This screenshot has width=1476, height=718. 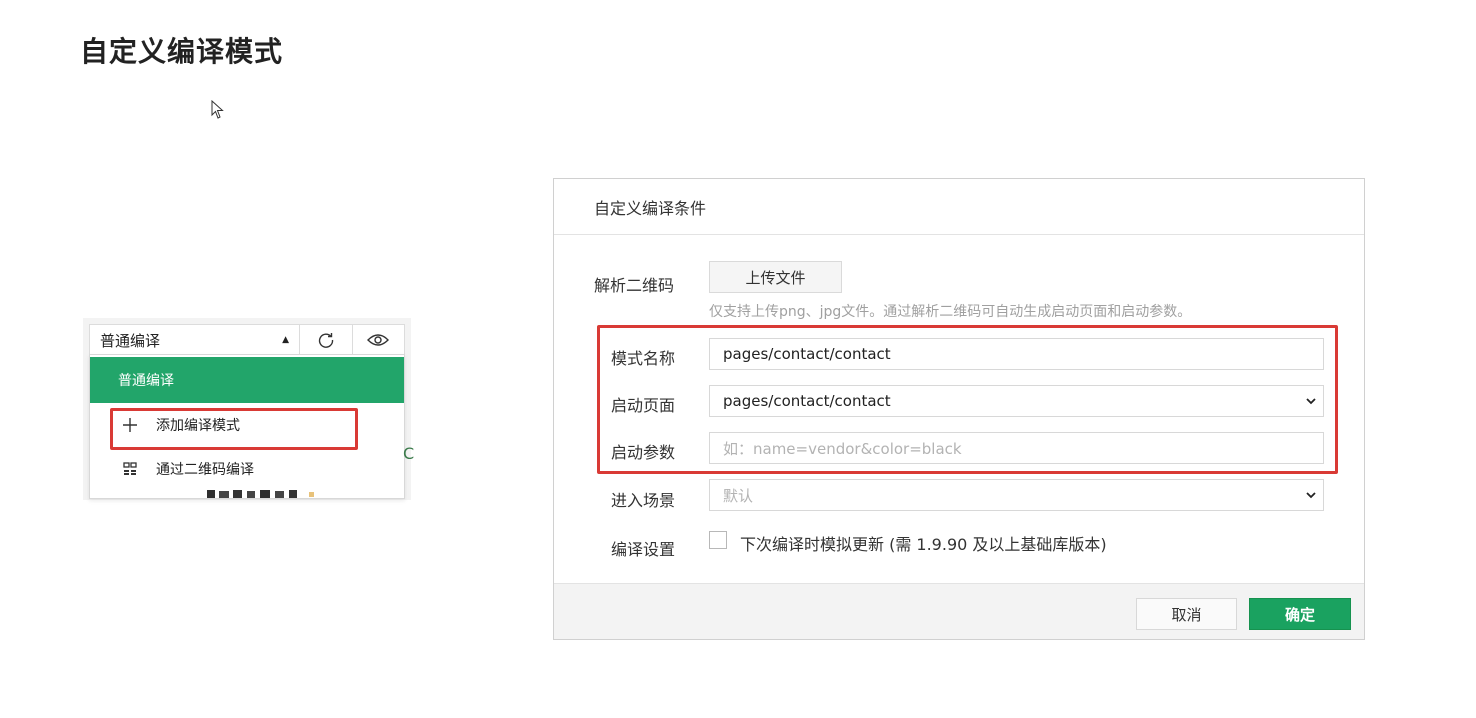 I want to click on compile-mode-label: 普通编译, so click(x=130, y=340).